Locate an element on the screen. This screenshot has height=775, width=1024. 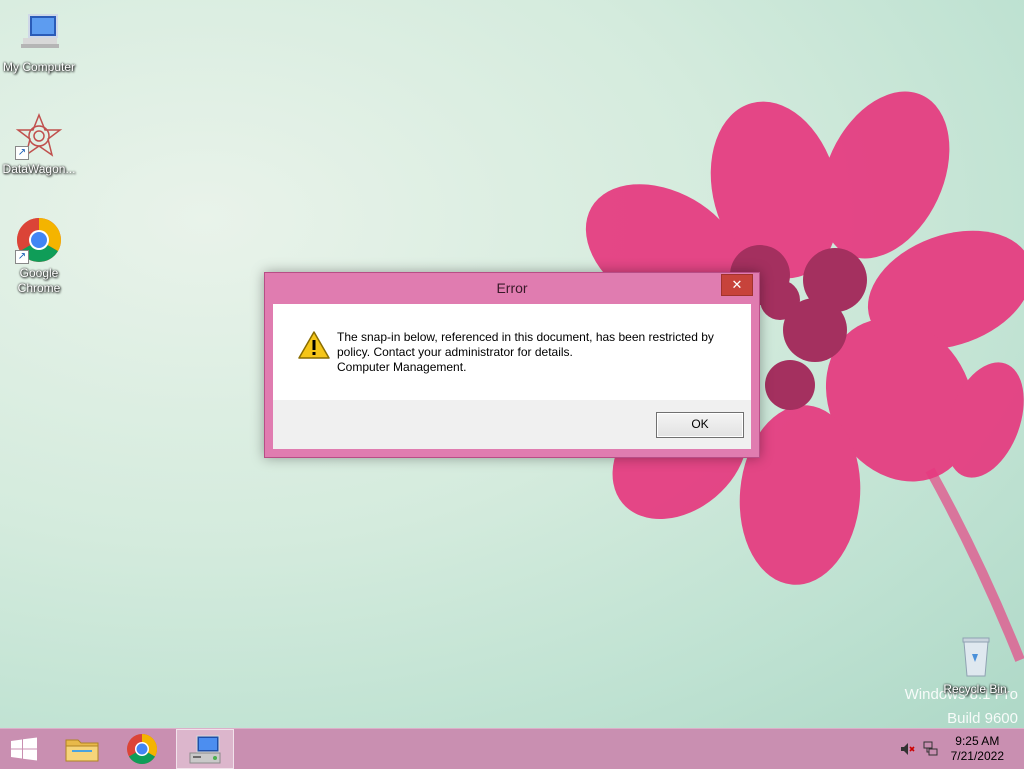
ok-button: OK is located at coordinates (700, 425).